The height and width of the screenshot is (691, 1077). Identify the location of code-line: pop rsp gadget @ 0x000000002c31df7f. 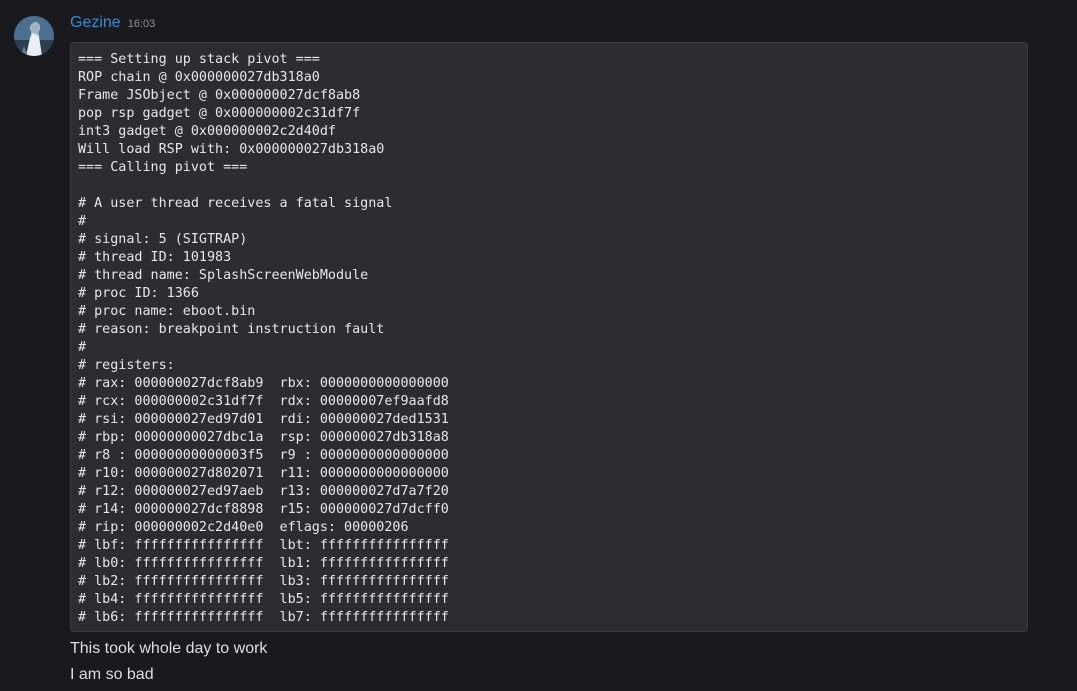
(219, 113).